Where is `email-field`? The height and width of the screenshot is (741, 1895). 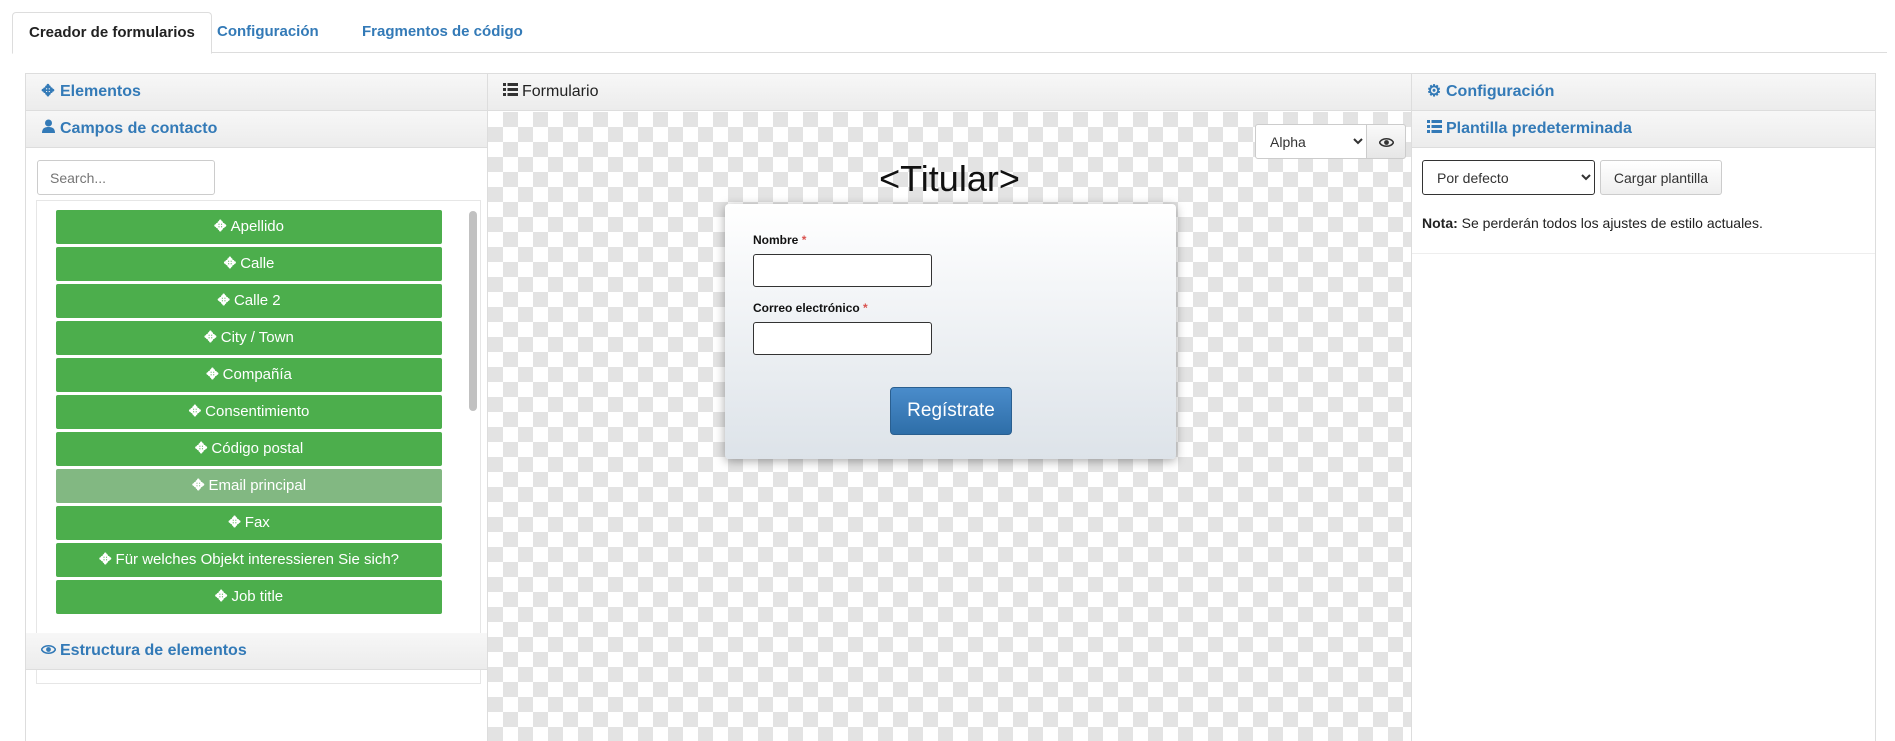
email-field is located at coordinates (842, 338).